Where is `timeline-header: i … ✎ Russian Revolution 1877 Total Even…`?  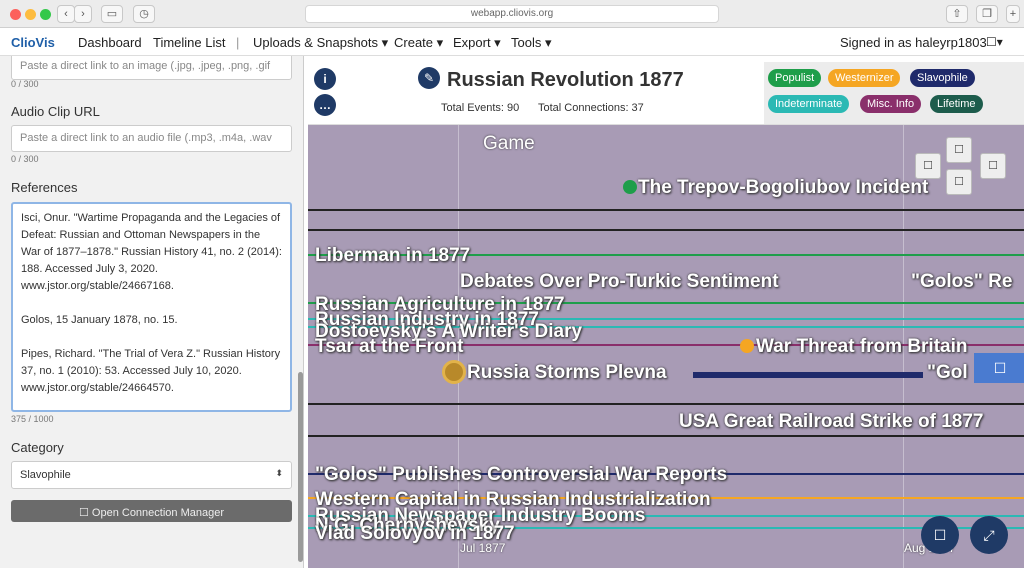
timeline-header: i … ✎ Russian Revolution 1877 Total Even… is located at coordinates (666, 90).